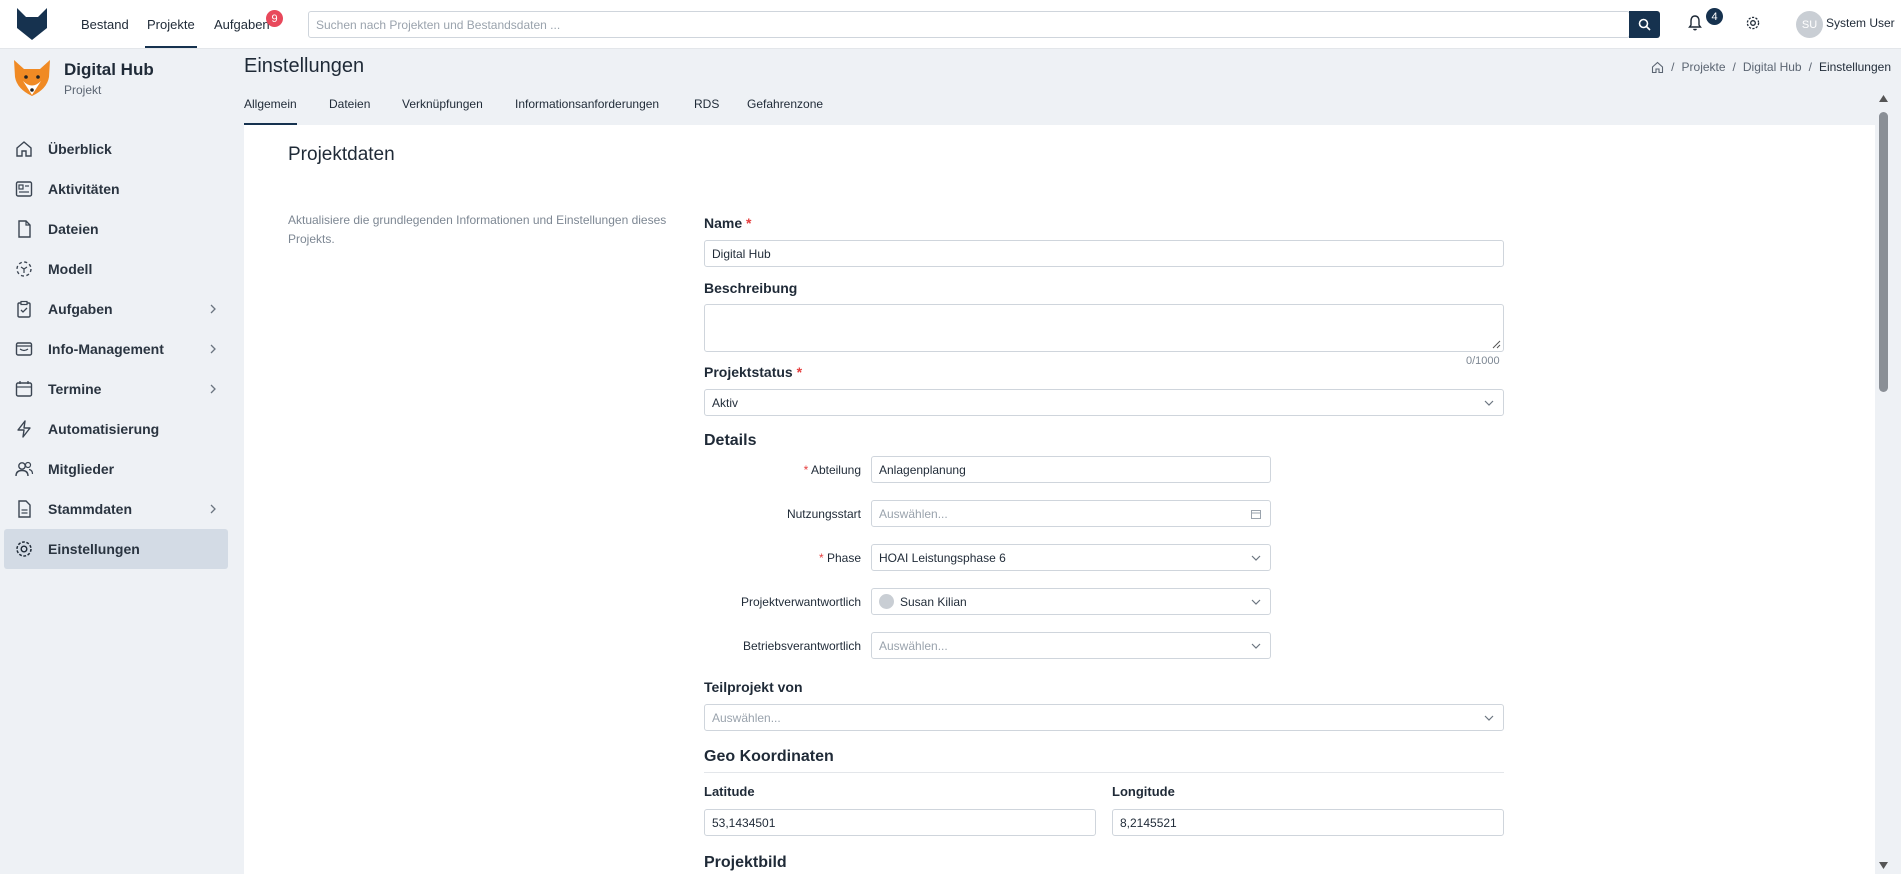  Describe the element at coordinates (171, 24) in the screenshot. I see `nav-projekte: Projekte` at that location.